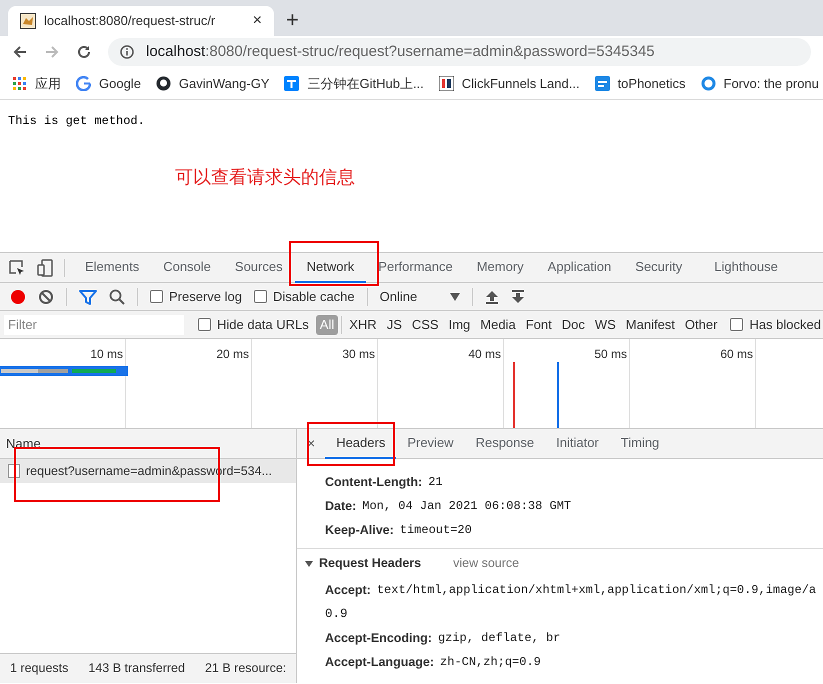 The image size is (823, 684). What do you see at coordinates (373, 482) in the screenshot?
I see `header-name: Content-Length:` at bounding box center [373, 482].